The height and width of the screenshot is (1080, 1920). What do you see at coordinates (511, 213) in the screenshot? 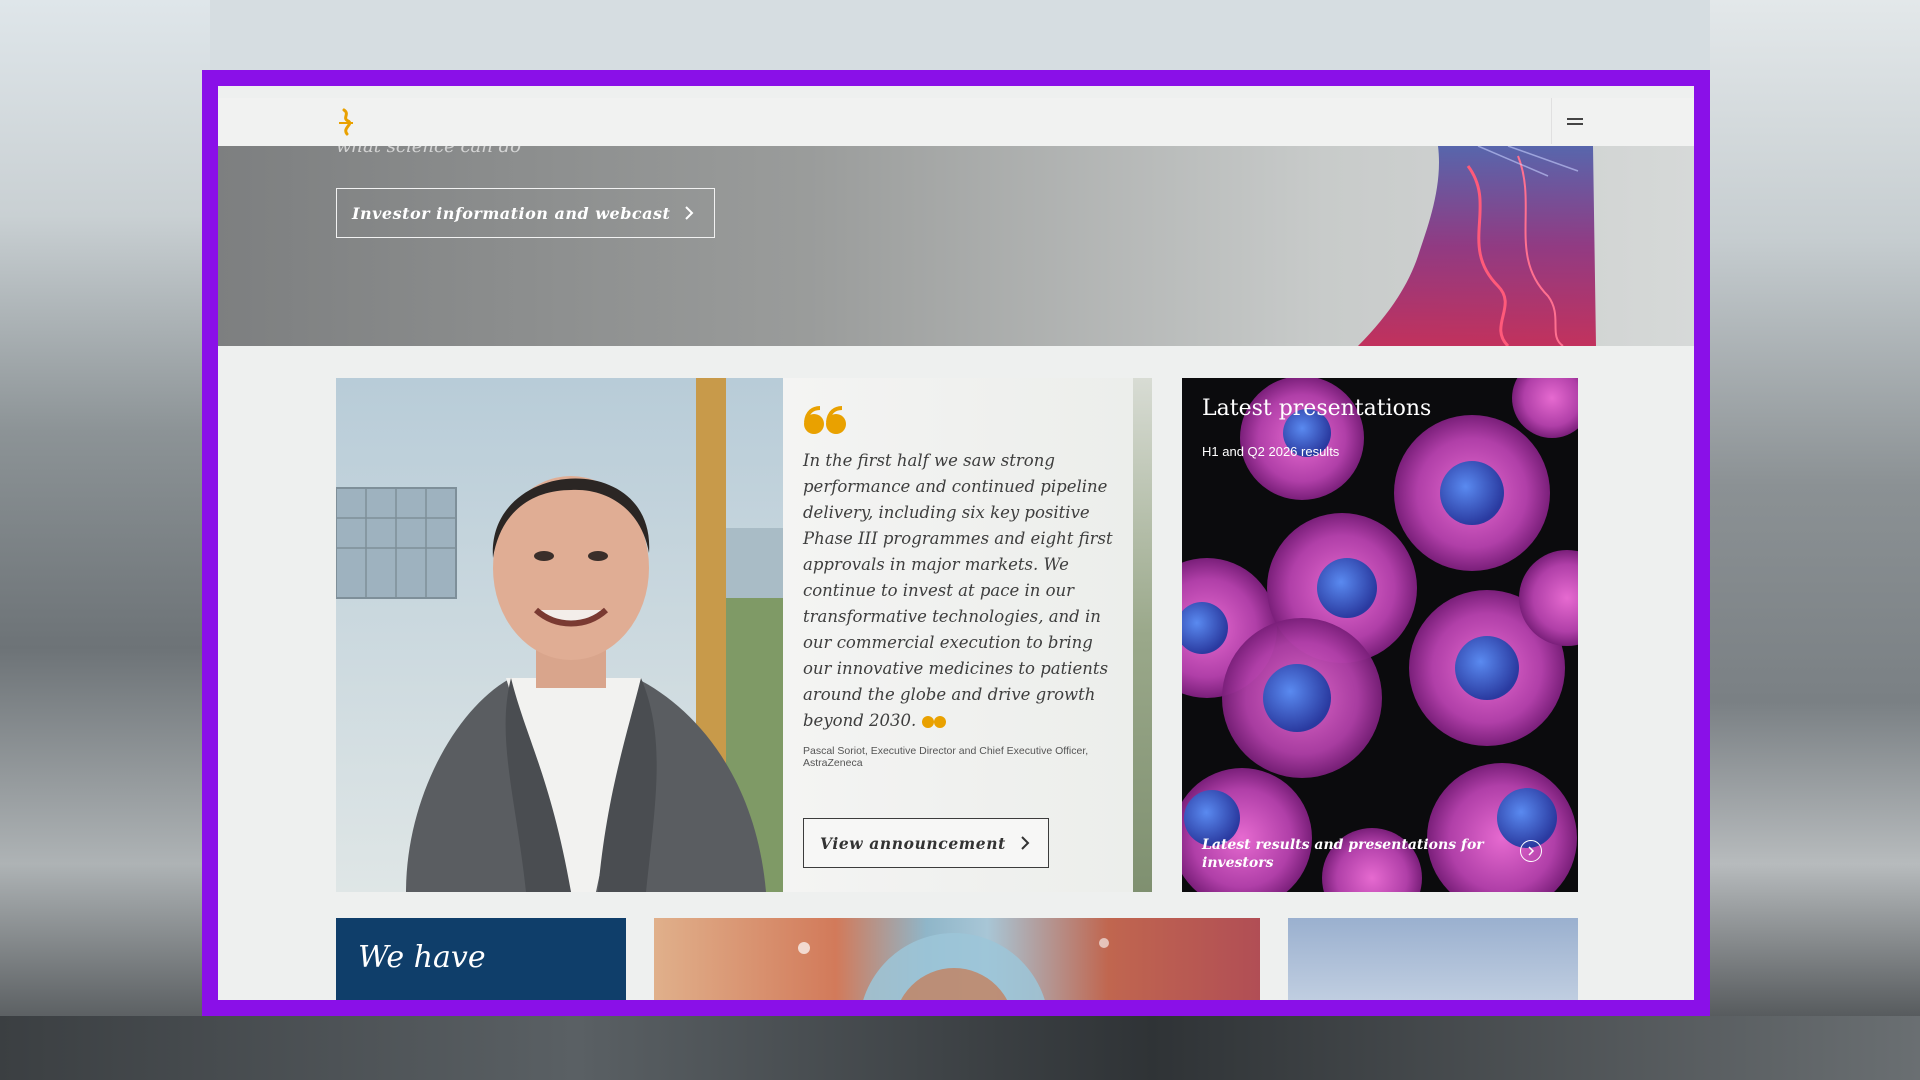
I see `investor-webcast-label: Investor information and webcast` at bounding box center [511, 213].